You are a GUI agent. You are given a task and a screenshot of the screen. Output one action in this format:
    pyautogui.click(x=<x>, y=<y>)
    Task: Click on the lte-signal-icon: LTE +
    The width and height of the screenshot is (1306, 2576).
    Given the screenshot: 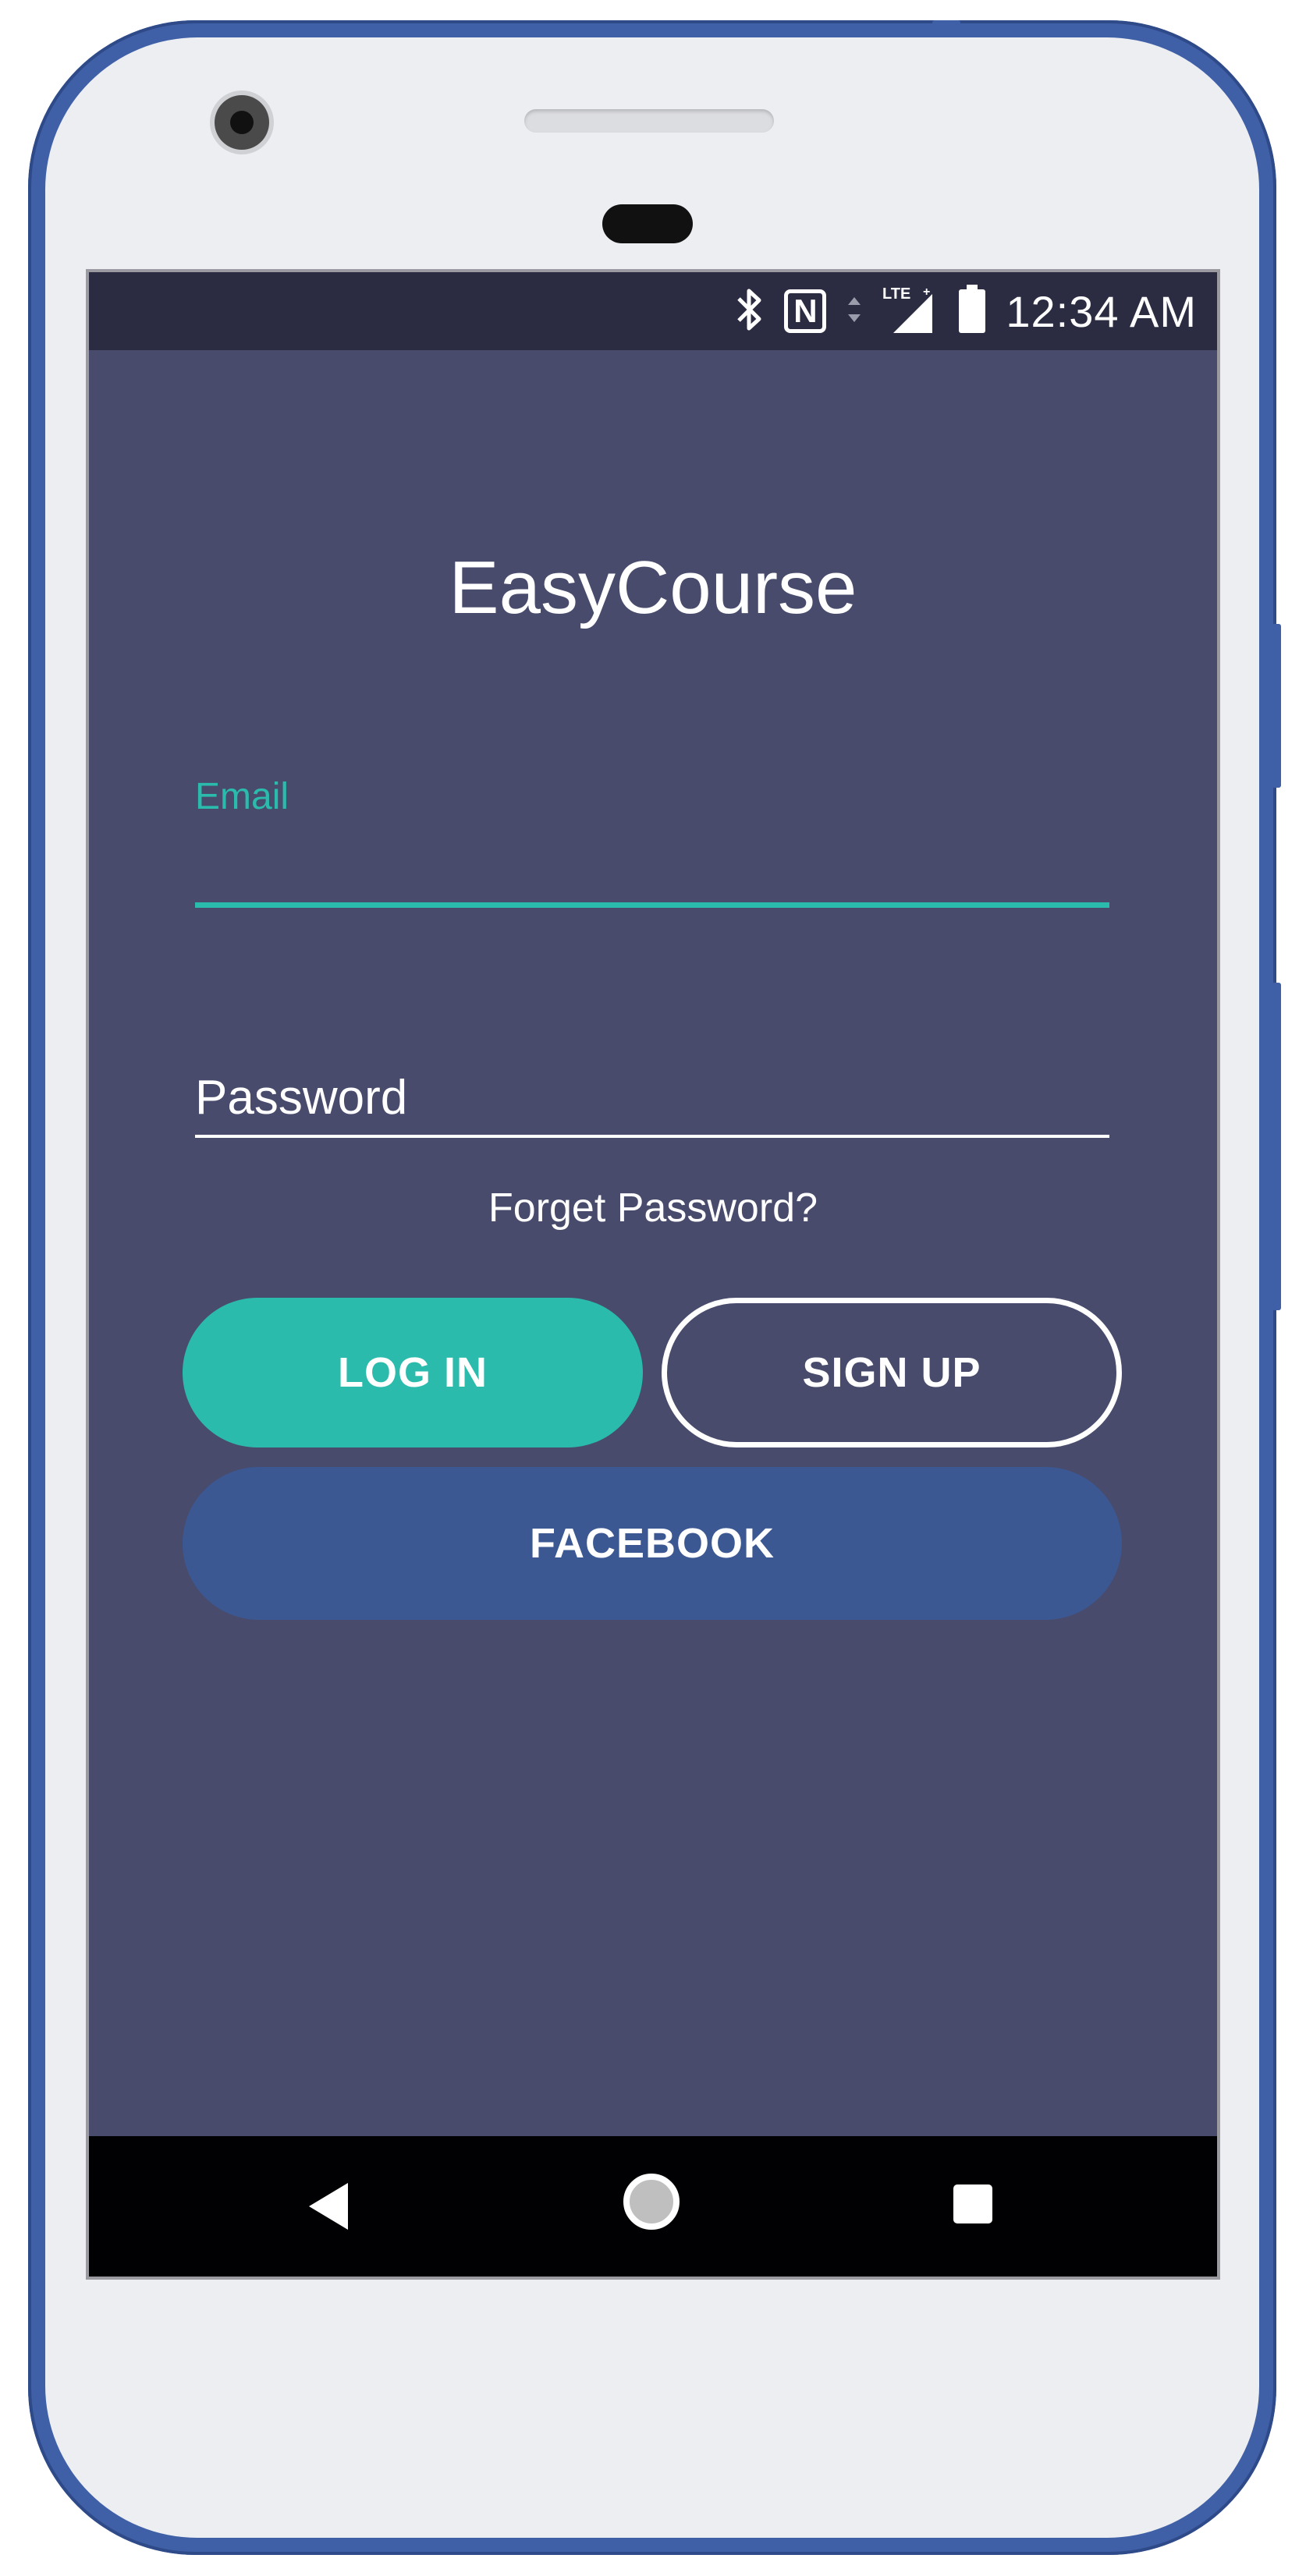 What is the action you would take?
    pyautogui.click(x=910, y=311)
    